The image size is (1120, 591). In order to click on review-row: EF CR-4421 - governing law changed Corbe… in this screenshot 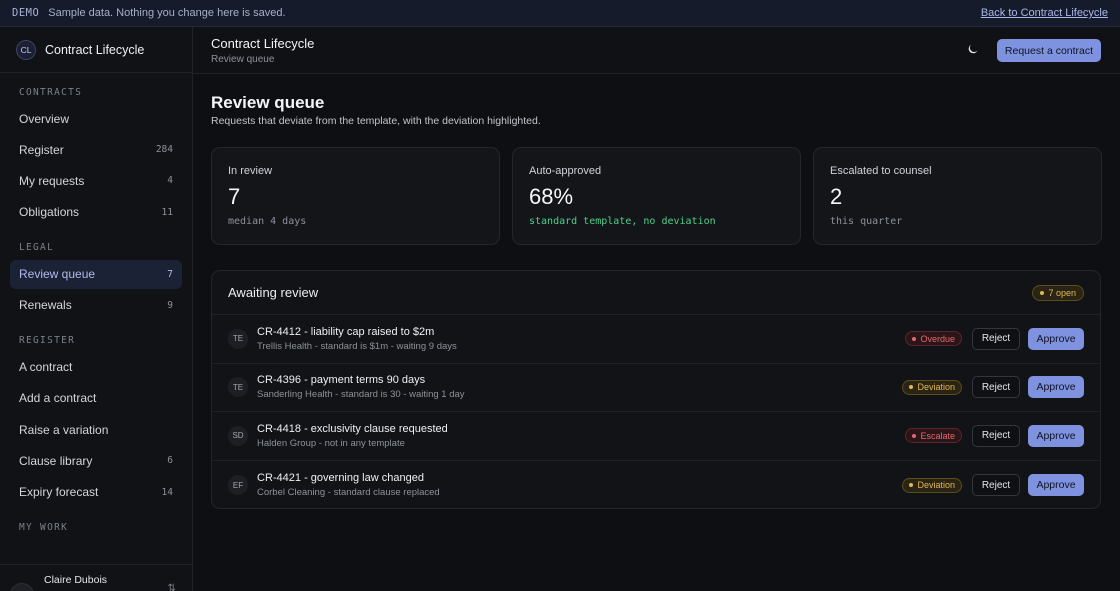, I will do `click(656, 485)`.